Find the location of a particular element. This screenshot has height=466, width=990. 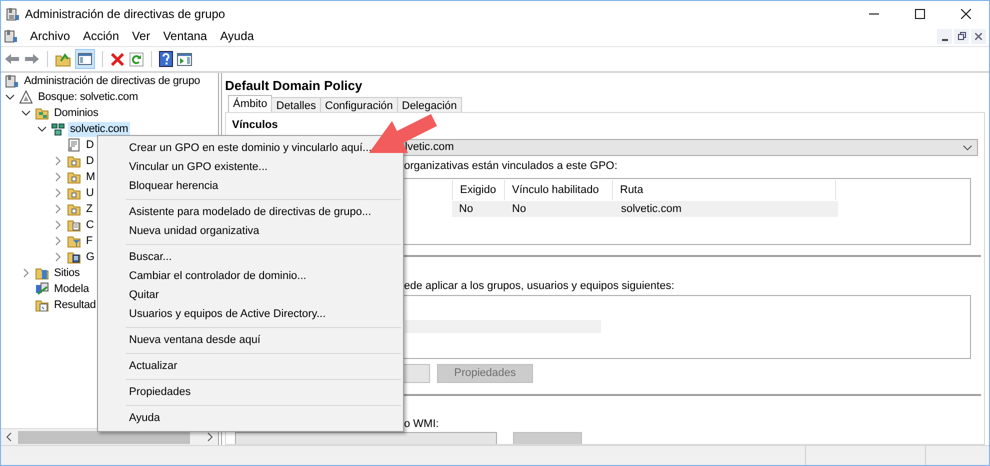

column-header: Ruta is located at coordinates (724, 190).